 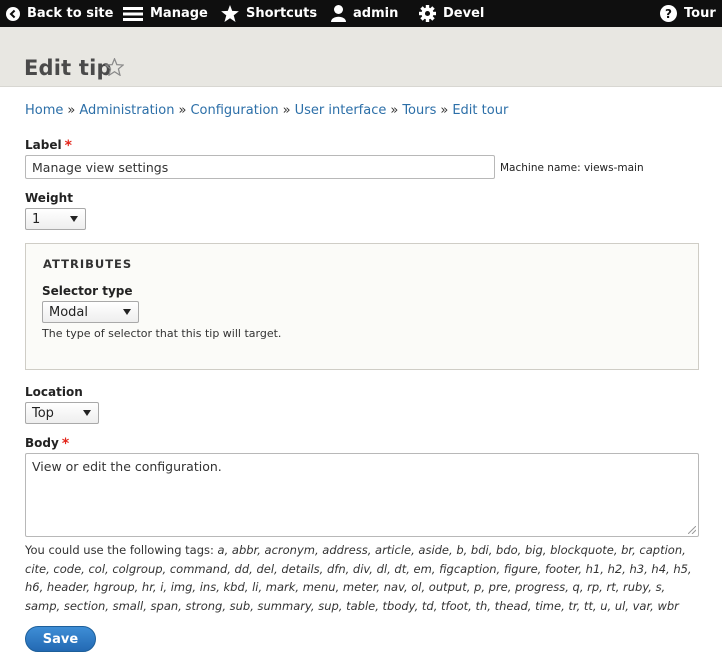 I want to click on page-header: Edit tip, so click(x=361, y=57).